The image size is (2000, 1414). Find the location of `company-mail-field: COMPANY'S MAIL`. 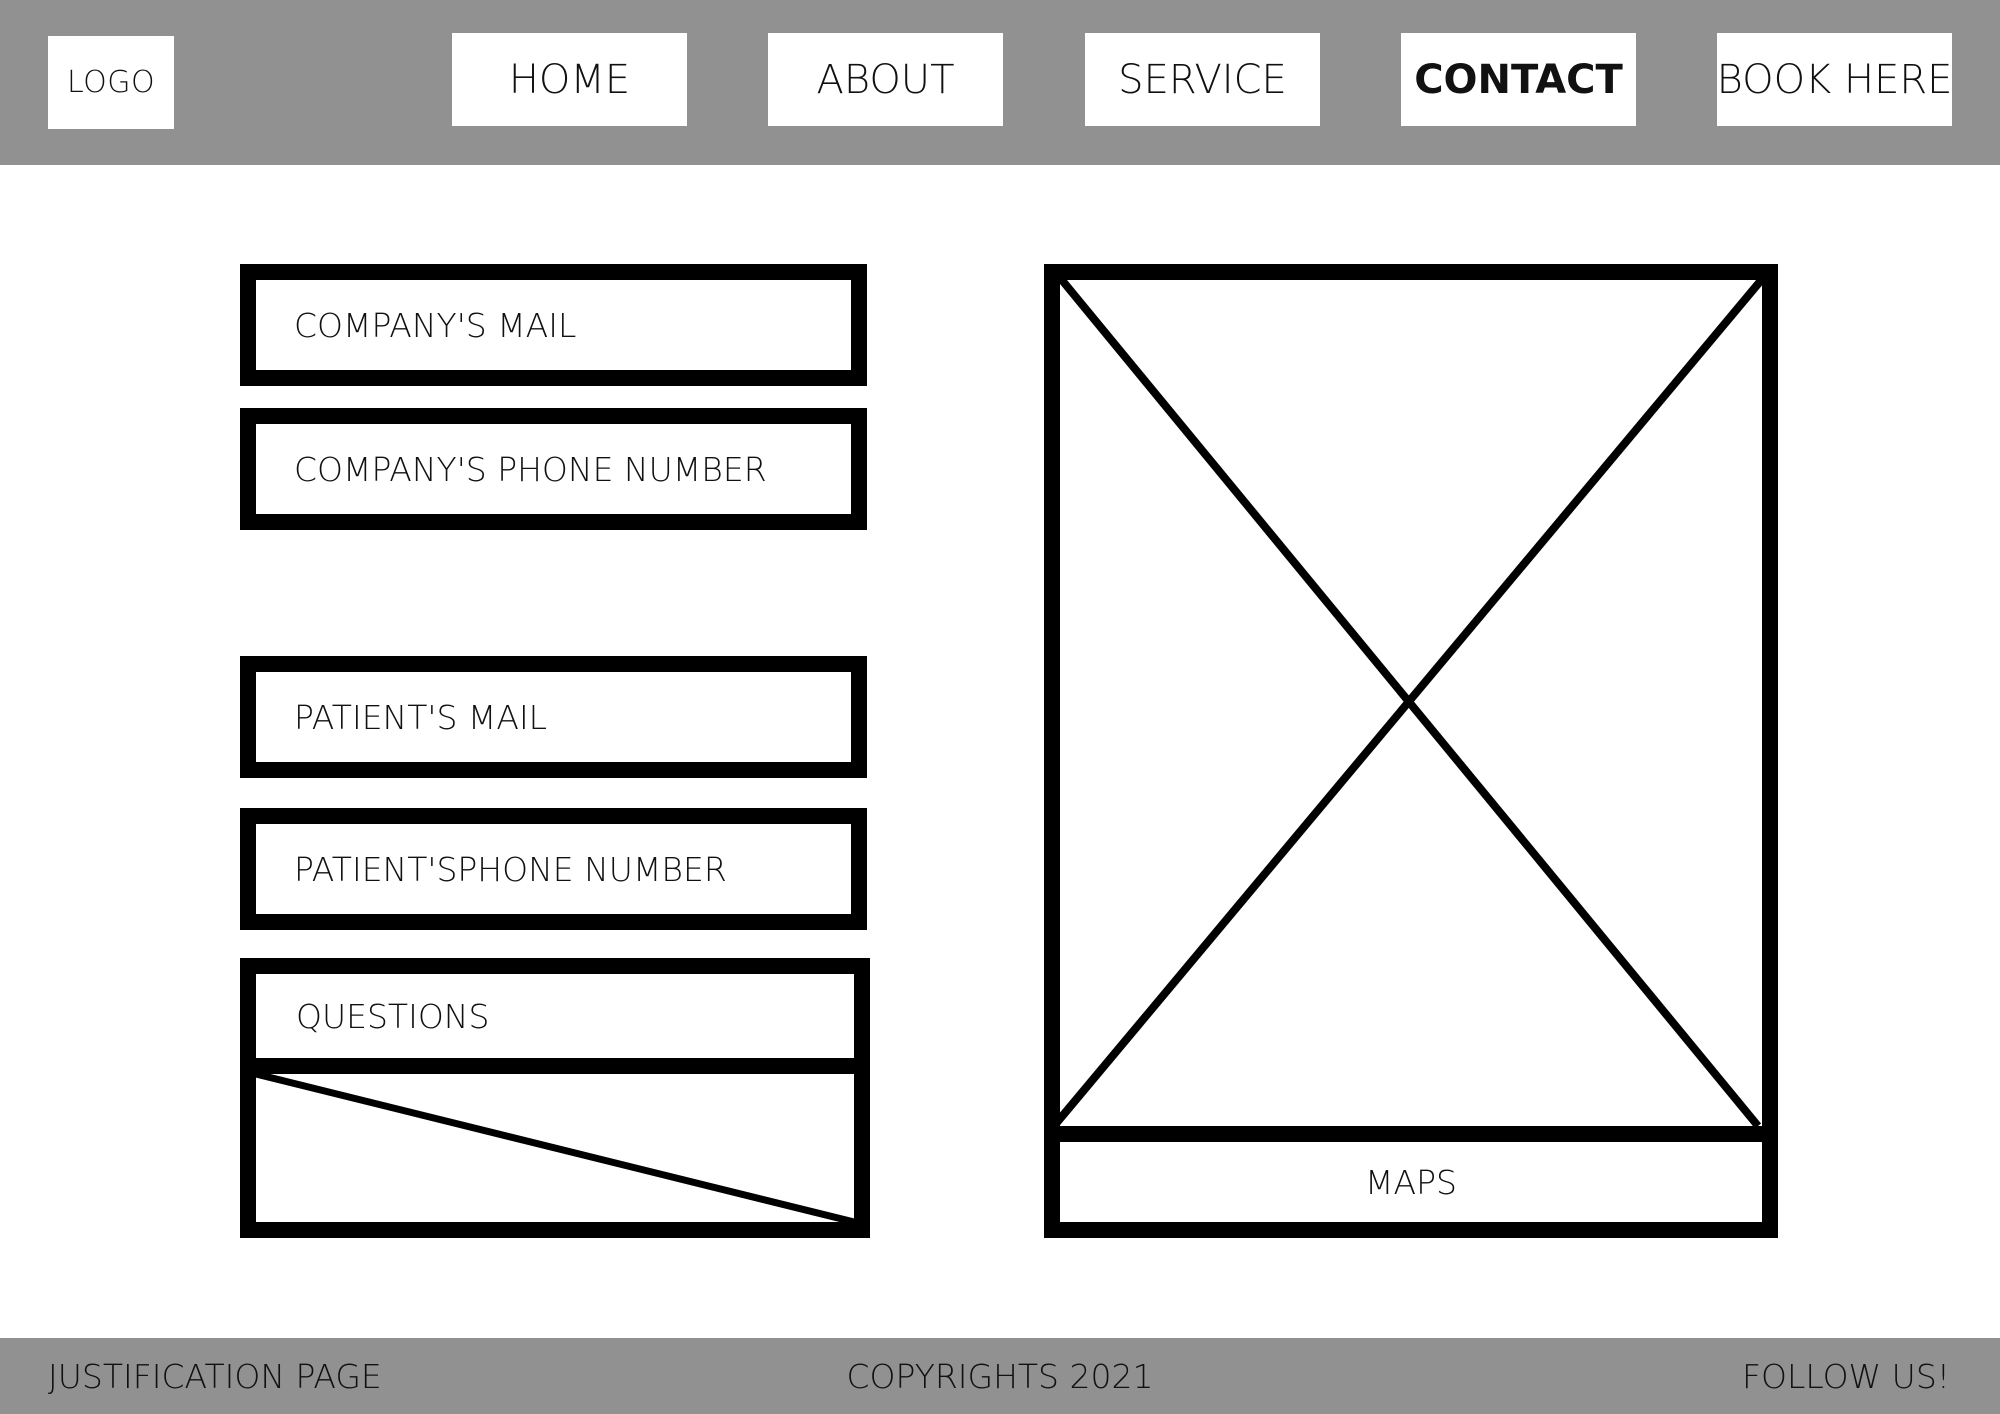

company-mail-field: COMPANY'S MAIL is located at coordinates (553, 325).